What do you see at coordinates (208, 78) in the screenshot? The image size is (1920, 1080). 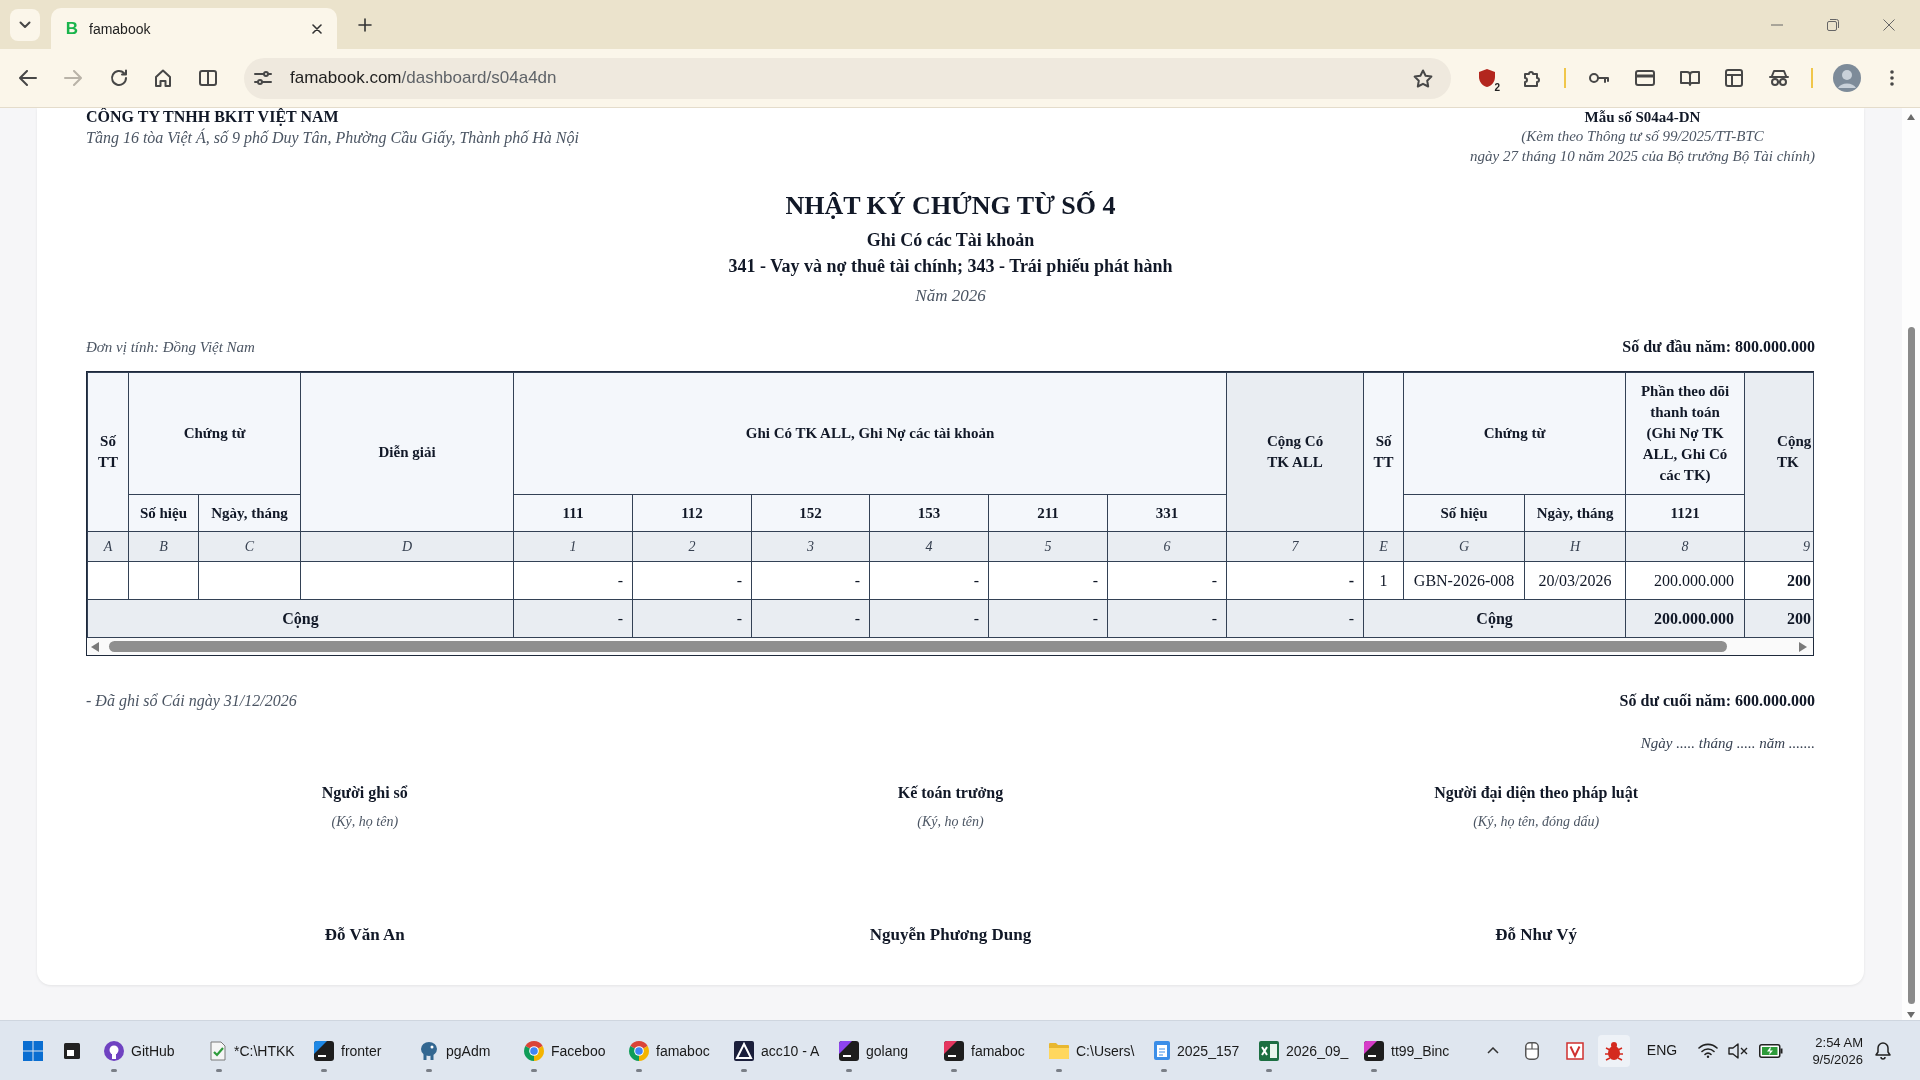 I see `split-view-icon` at bounding box center [208, 78].